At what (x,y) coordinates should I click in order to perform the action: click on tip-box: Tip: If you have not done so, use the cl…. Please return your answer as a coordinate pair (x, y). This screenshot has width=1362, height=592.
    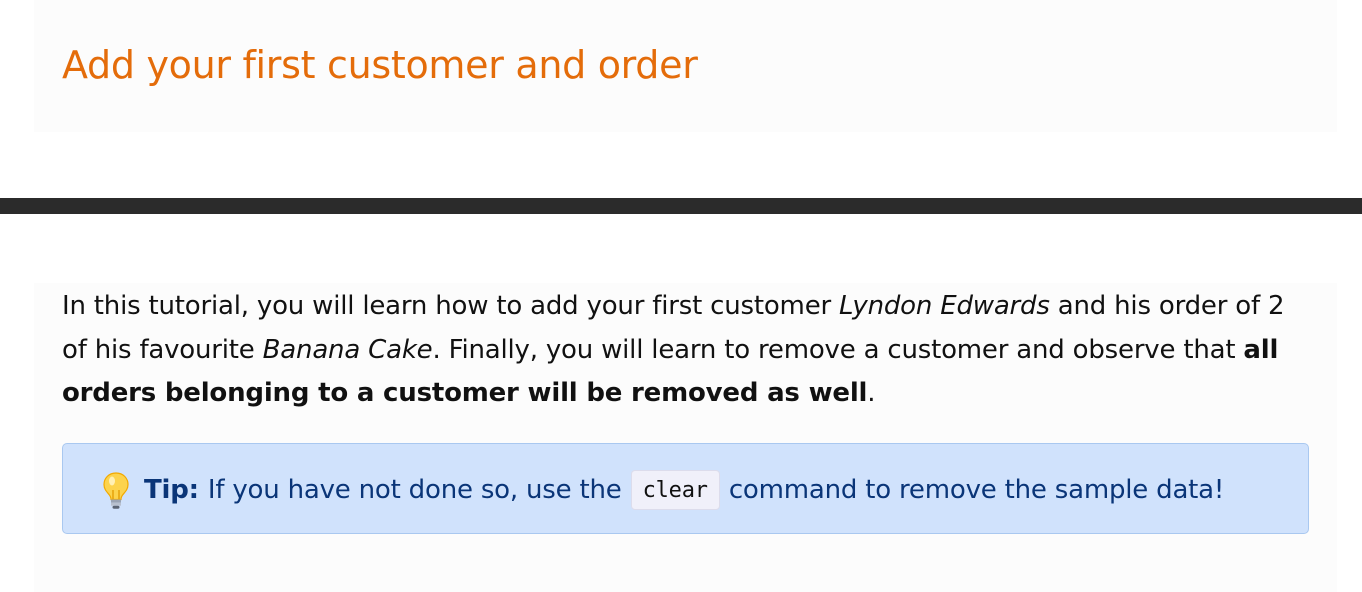
    Looking at the image, I should click on (685, 488).